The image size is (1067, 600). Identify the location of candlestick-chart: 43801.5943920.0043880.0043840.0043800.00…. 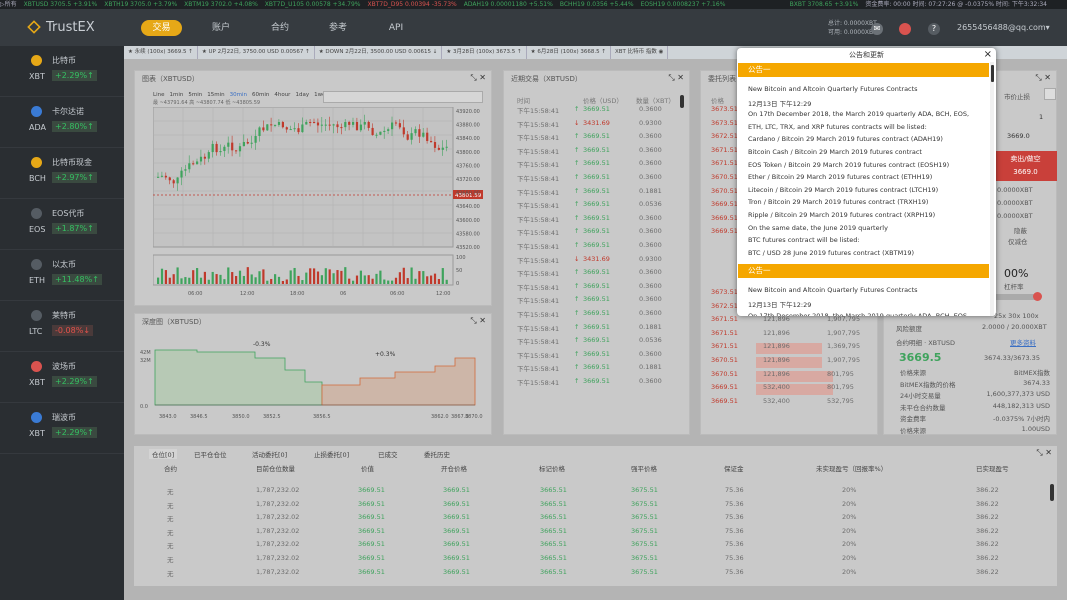
(322, 205).